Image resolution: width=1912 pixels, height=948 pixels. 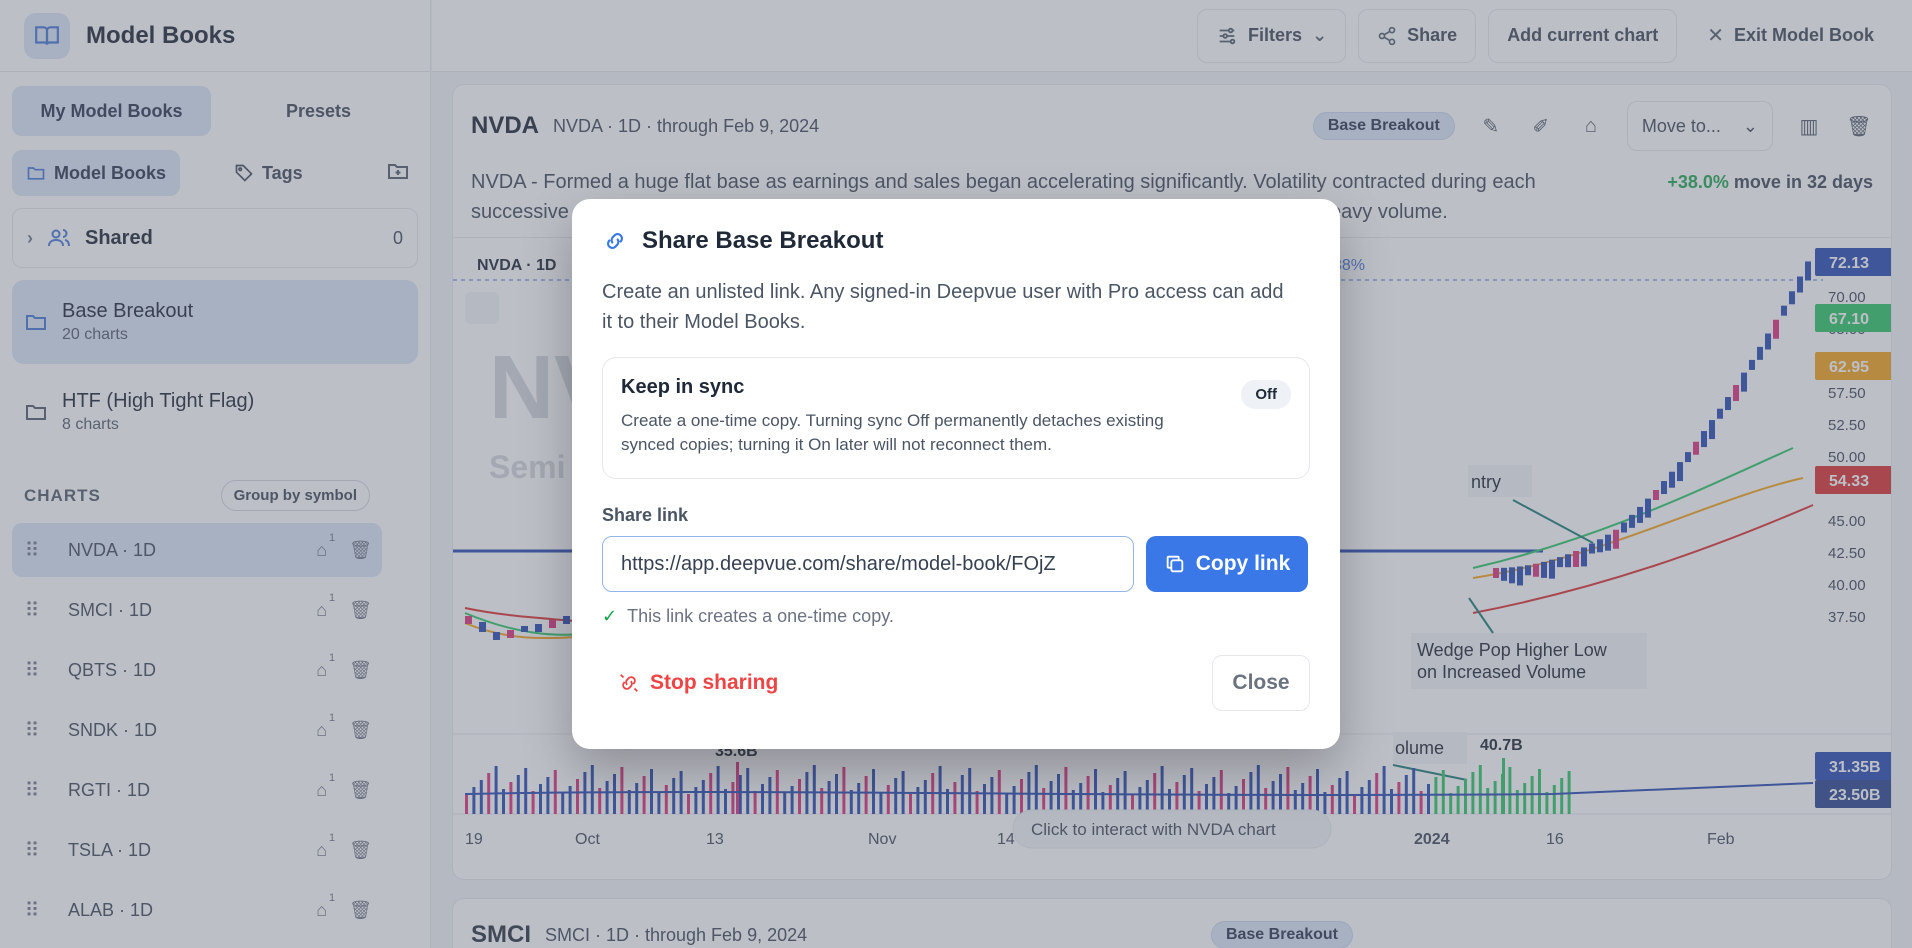 What do you see at coordinates (645, 515) in the screenshot?
I see `share-link-label: Share link` at bounding box center [645, 515].